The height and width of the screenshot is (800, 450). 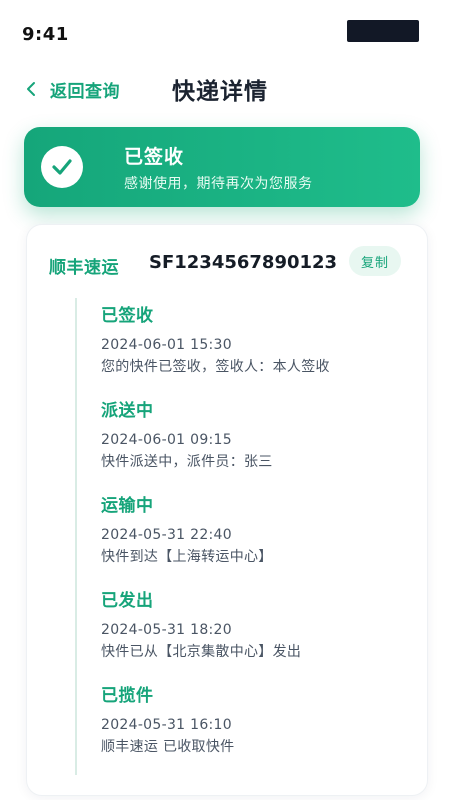 What do you see at coordinates (251, 435) in the screenshot?
I see `timeline-item: 派送中 2024-06-01 09:15 快件派送中，派件员：张三` at bounding box center [251, 435].